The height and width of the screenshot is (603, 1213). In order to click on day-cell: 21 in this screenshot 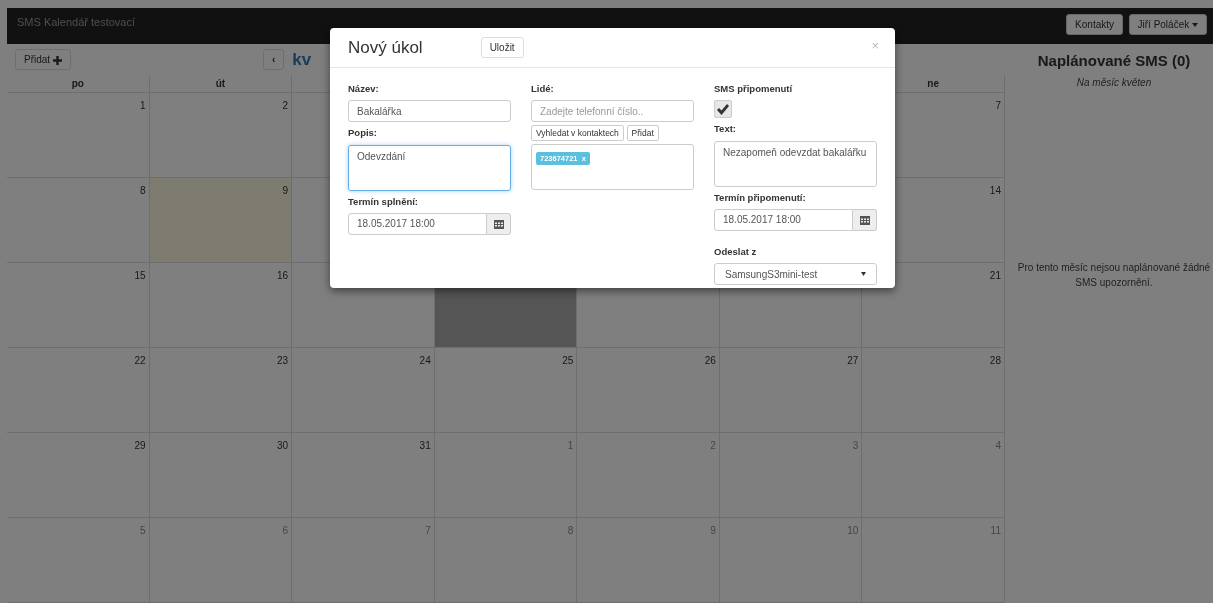, I will do `click(933, 305)`.